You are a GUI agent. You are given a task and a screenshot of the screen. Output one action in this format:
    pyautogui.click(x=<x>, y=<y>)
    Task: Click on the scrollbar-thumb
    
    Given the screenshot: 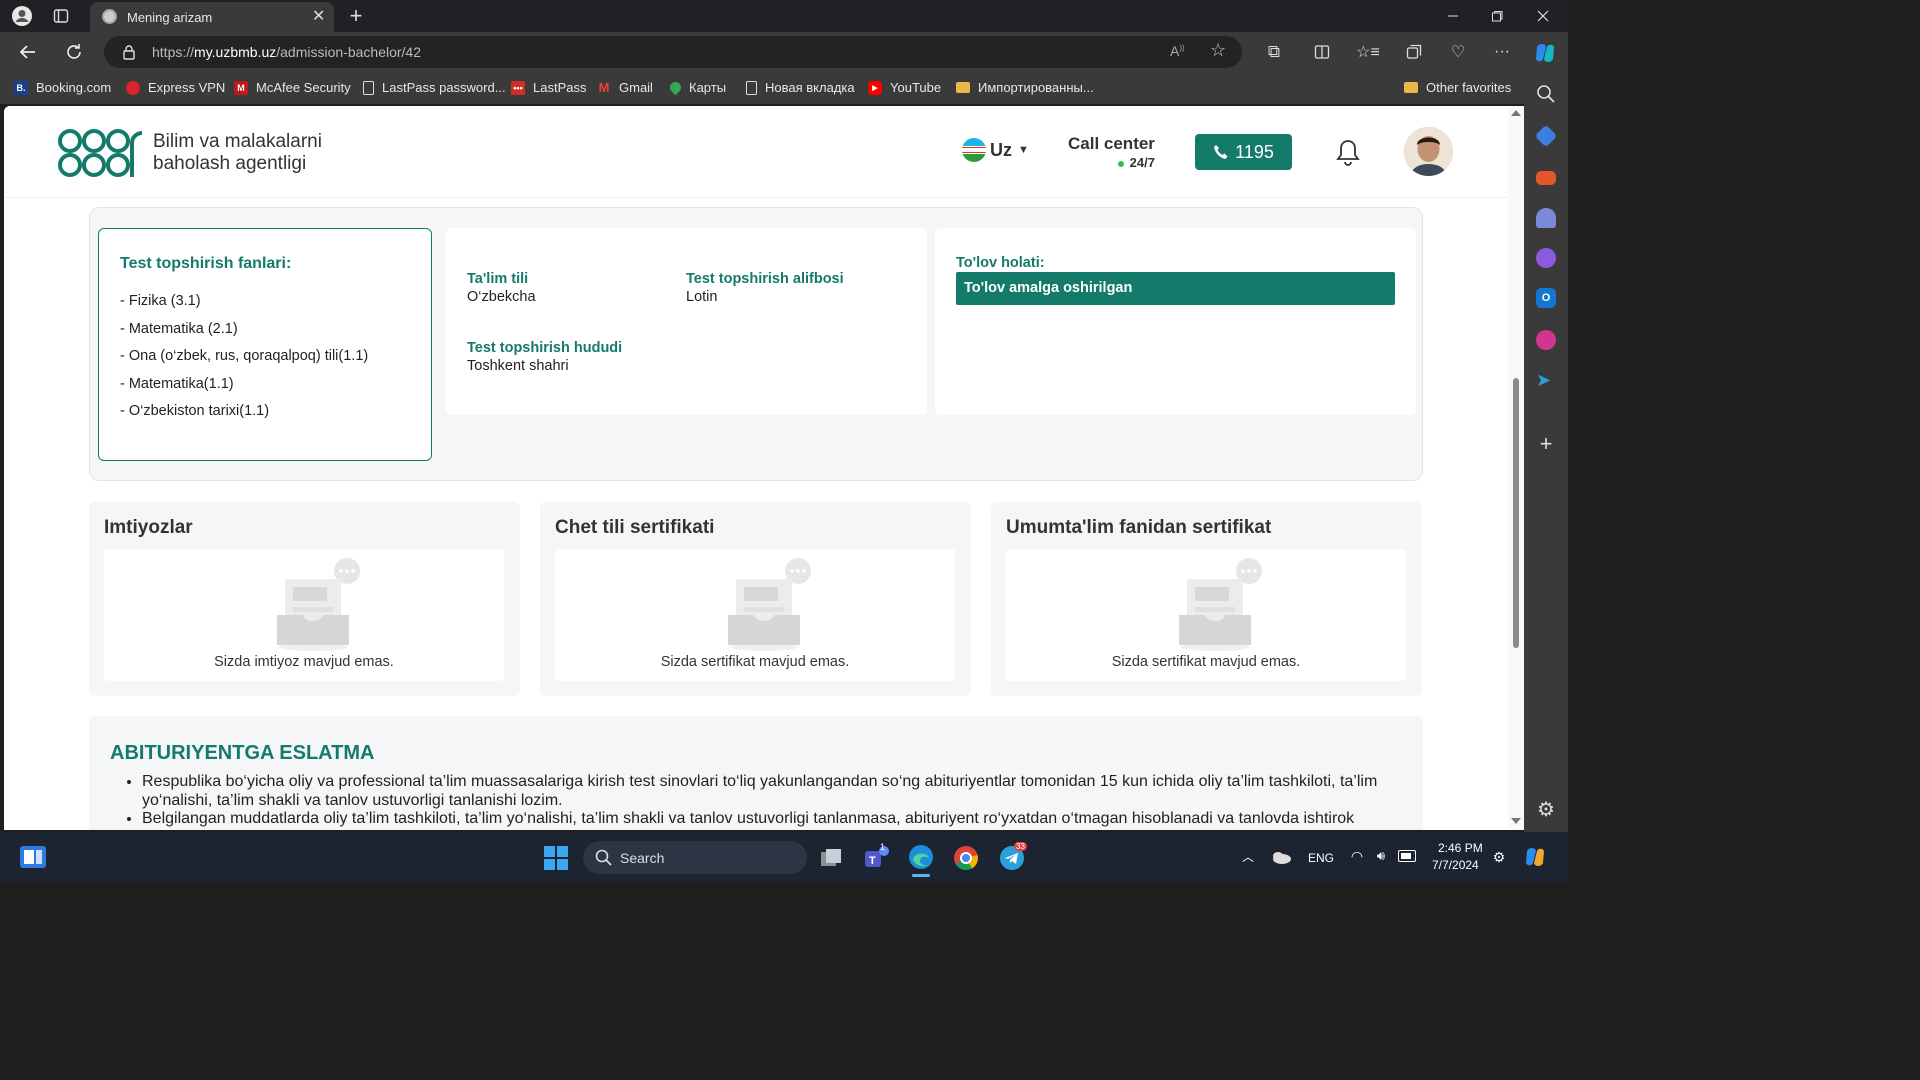 What is the action you would take?
    pyautogui.click(x=1516, y=513)
    